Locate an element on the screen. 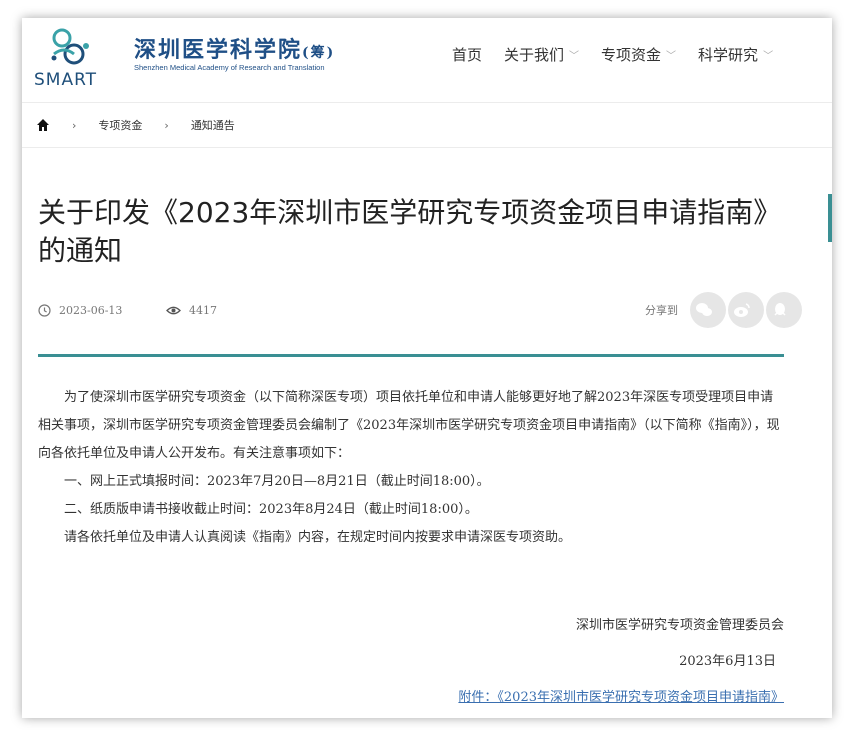 The width and height of the screenshot is (853, 738). weibo-icon is located at coordinates (742, 310).